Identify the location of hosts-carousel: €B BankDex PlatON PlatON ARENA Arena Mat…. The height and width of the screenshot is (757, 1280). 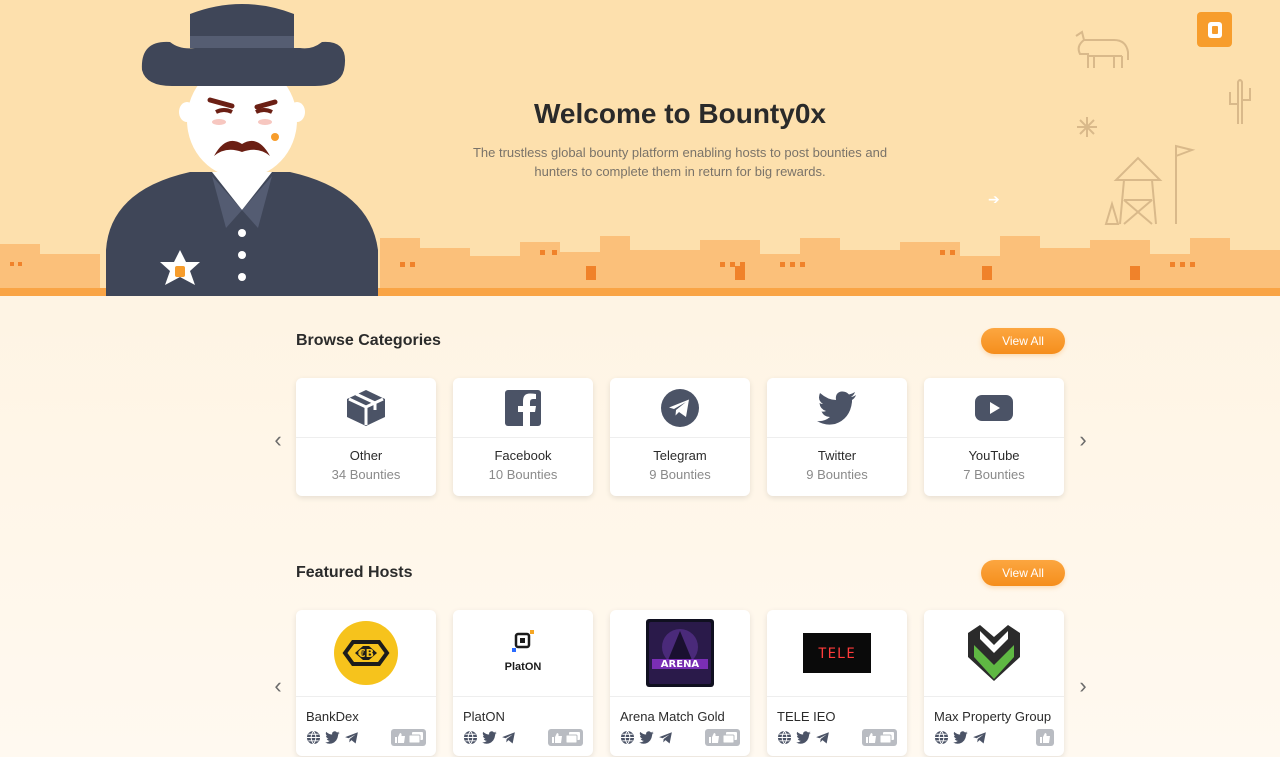
(680, 683).